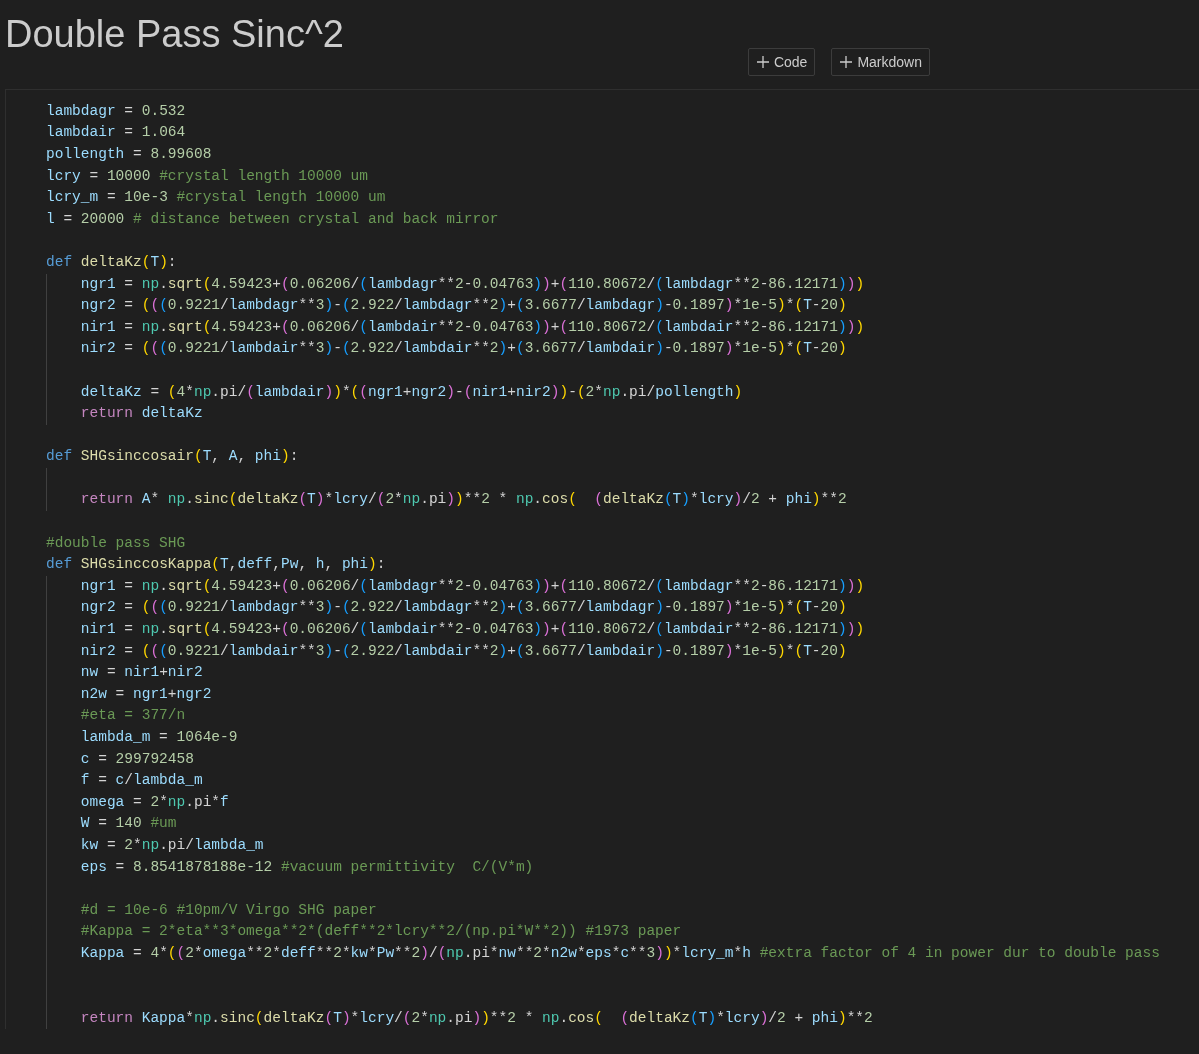 Image resolution: width=1199 pixels, height=1054 pixels. What do you see at coordinates (137, 802) in the screenshot?
I see `code-line: omega = 2*np.pi*f` at bounding box center [137, 802].